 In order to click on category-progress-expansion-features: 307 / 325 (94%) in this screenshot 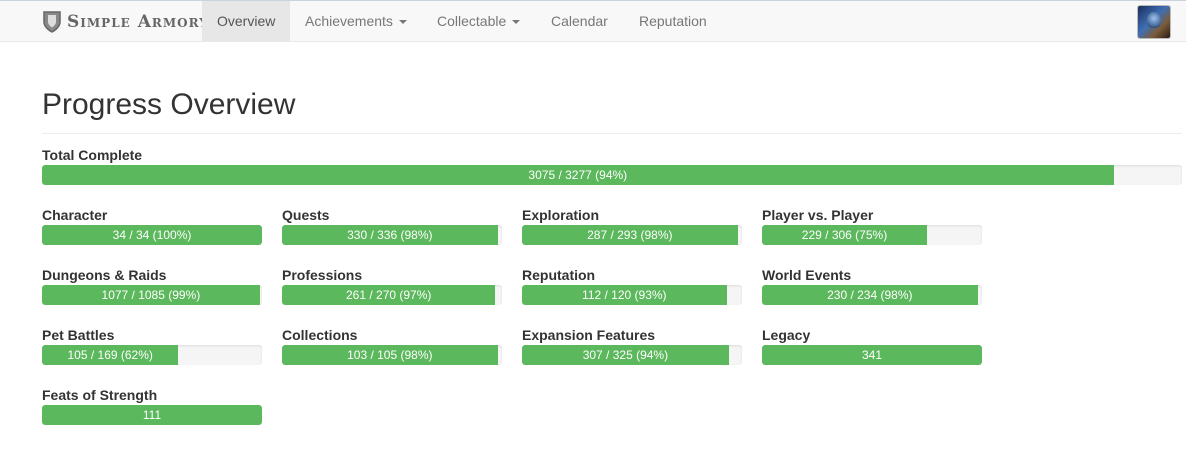, I will do `click(632, 355)`.